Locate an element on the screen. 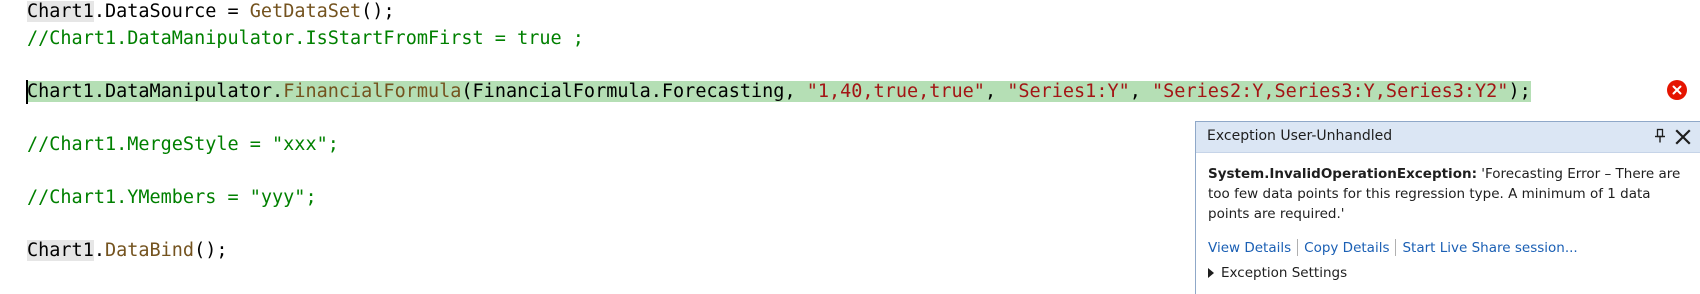 This screenshot has height=294, width=1700. code-token-string-arg3: "Series2:Y,Series3:Y,Series3:Y2" is located at coordinates (1330, 91).